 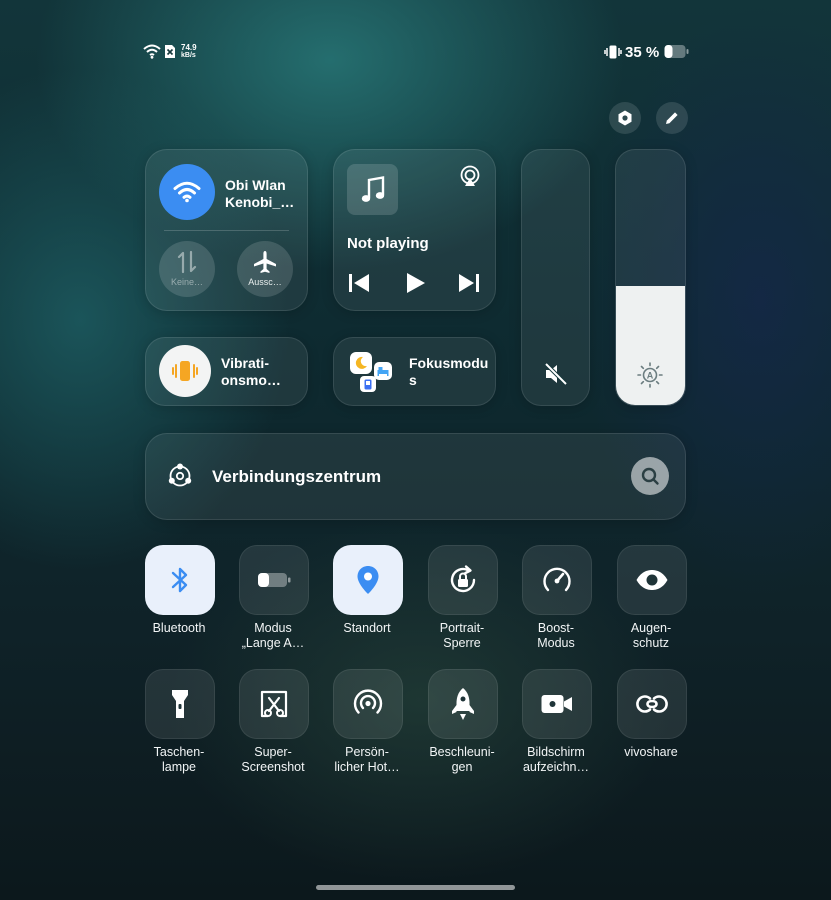 What do you see at coordinates (372, 372) in the screenshot?
I see `focus-mode-icon` at bounding box center [372, 372].